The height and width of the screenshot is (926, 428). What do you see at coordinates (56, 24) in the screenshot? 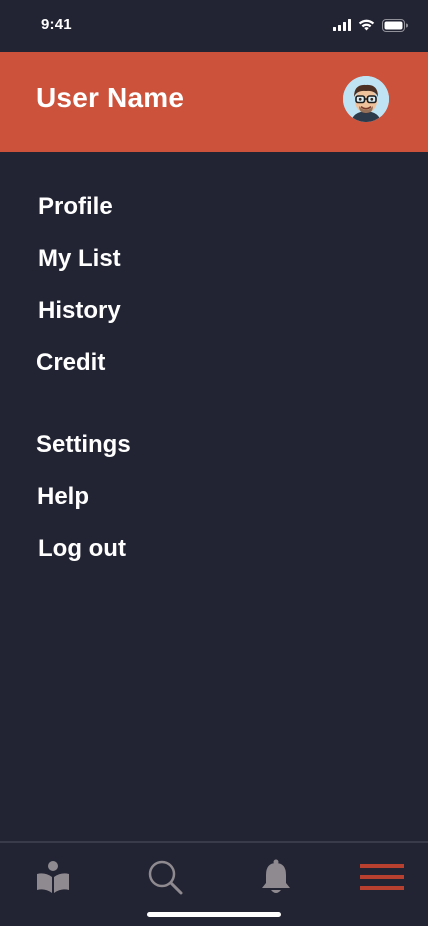
I see `status-time: 9:41` at bounding box center [56, 24].